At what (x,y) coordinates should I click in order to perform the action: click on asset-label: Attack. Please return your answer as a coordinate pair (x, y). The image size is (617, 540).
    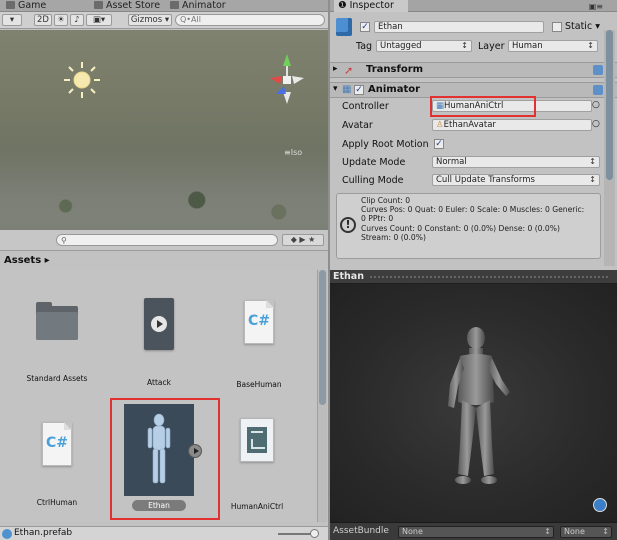
    Looking at the image, I should click on (159, 382).